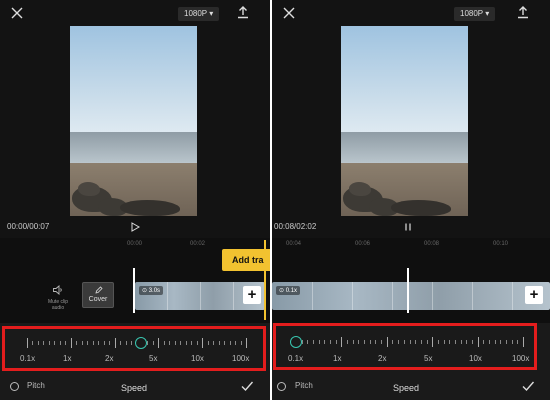 The image size is (550, 400). I want to click on playback-time: 00:08/02:02, so click(295, 226).